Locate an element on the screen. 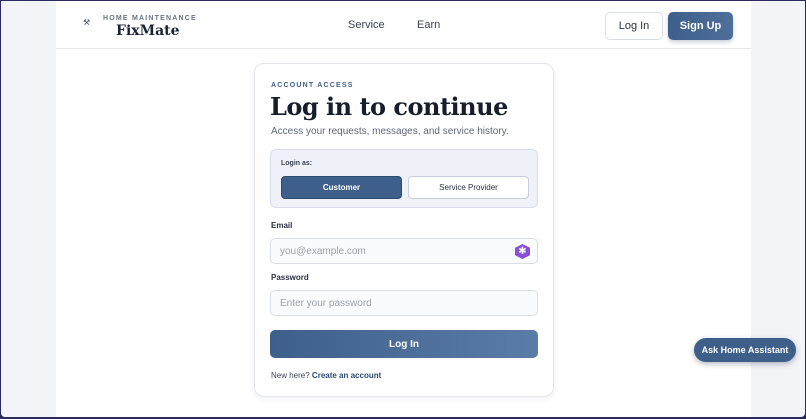 The image size is (806, 419). role-label: Login as: is located at coordinates (297, 163).